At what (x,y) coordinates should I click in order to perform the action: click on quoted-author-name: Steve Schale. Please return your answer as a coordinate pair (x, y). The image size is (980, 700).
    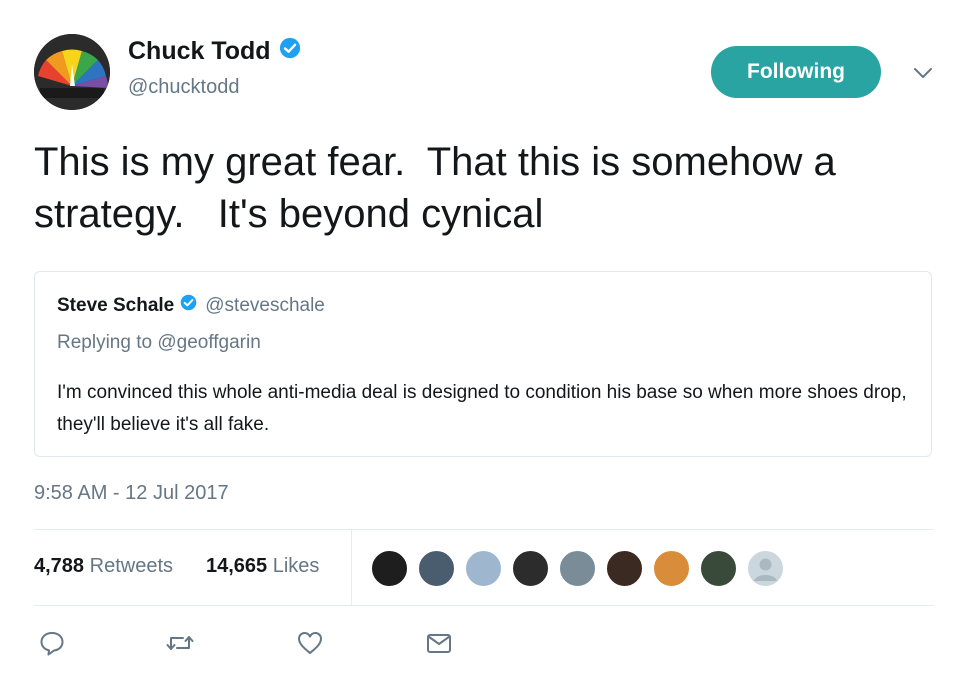
    Looking at the image, I should click on (116, 305).